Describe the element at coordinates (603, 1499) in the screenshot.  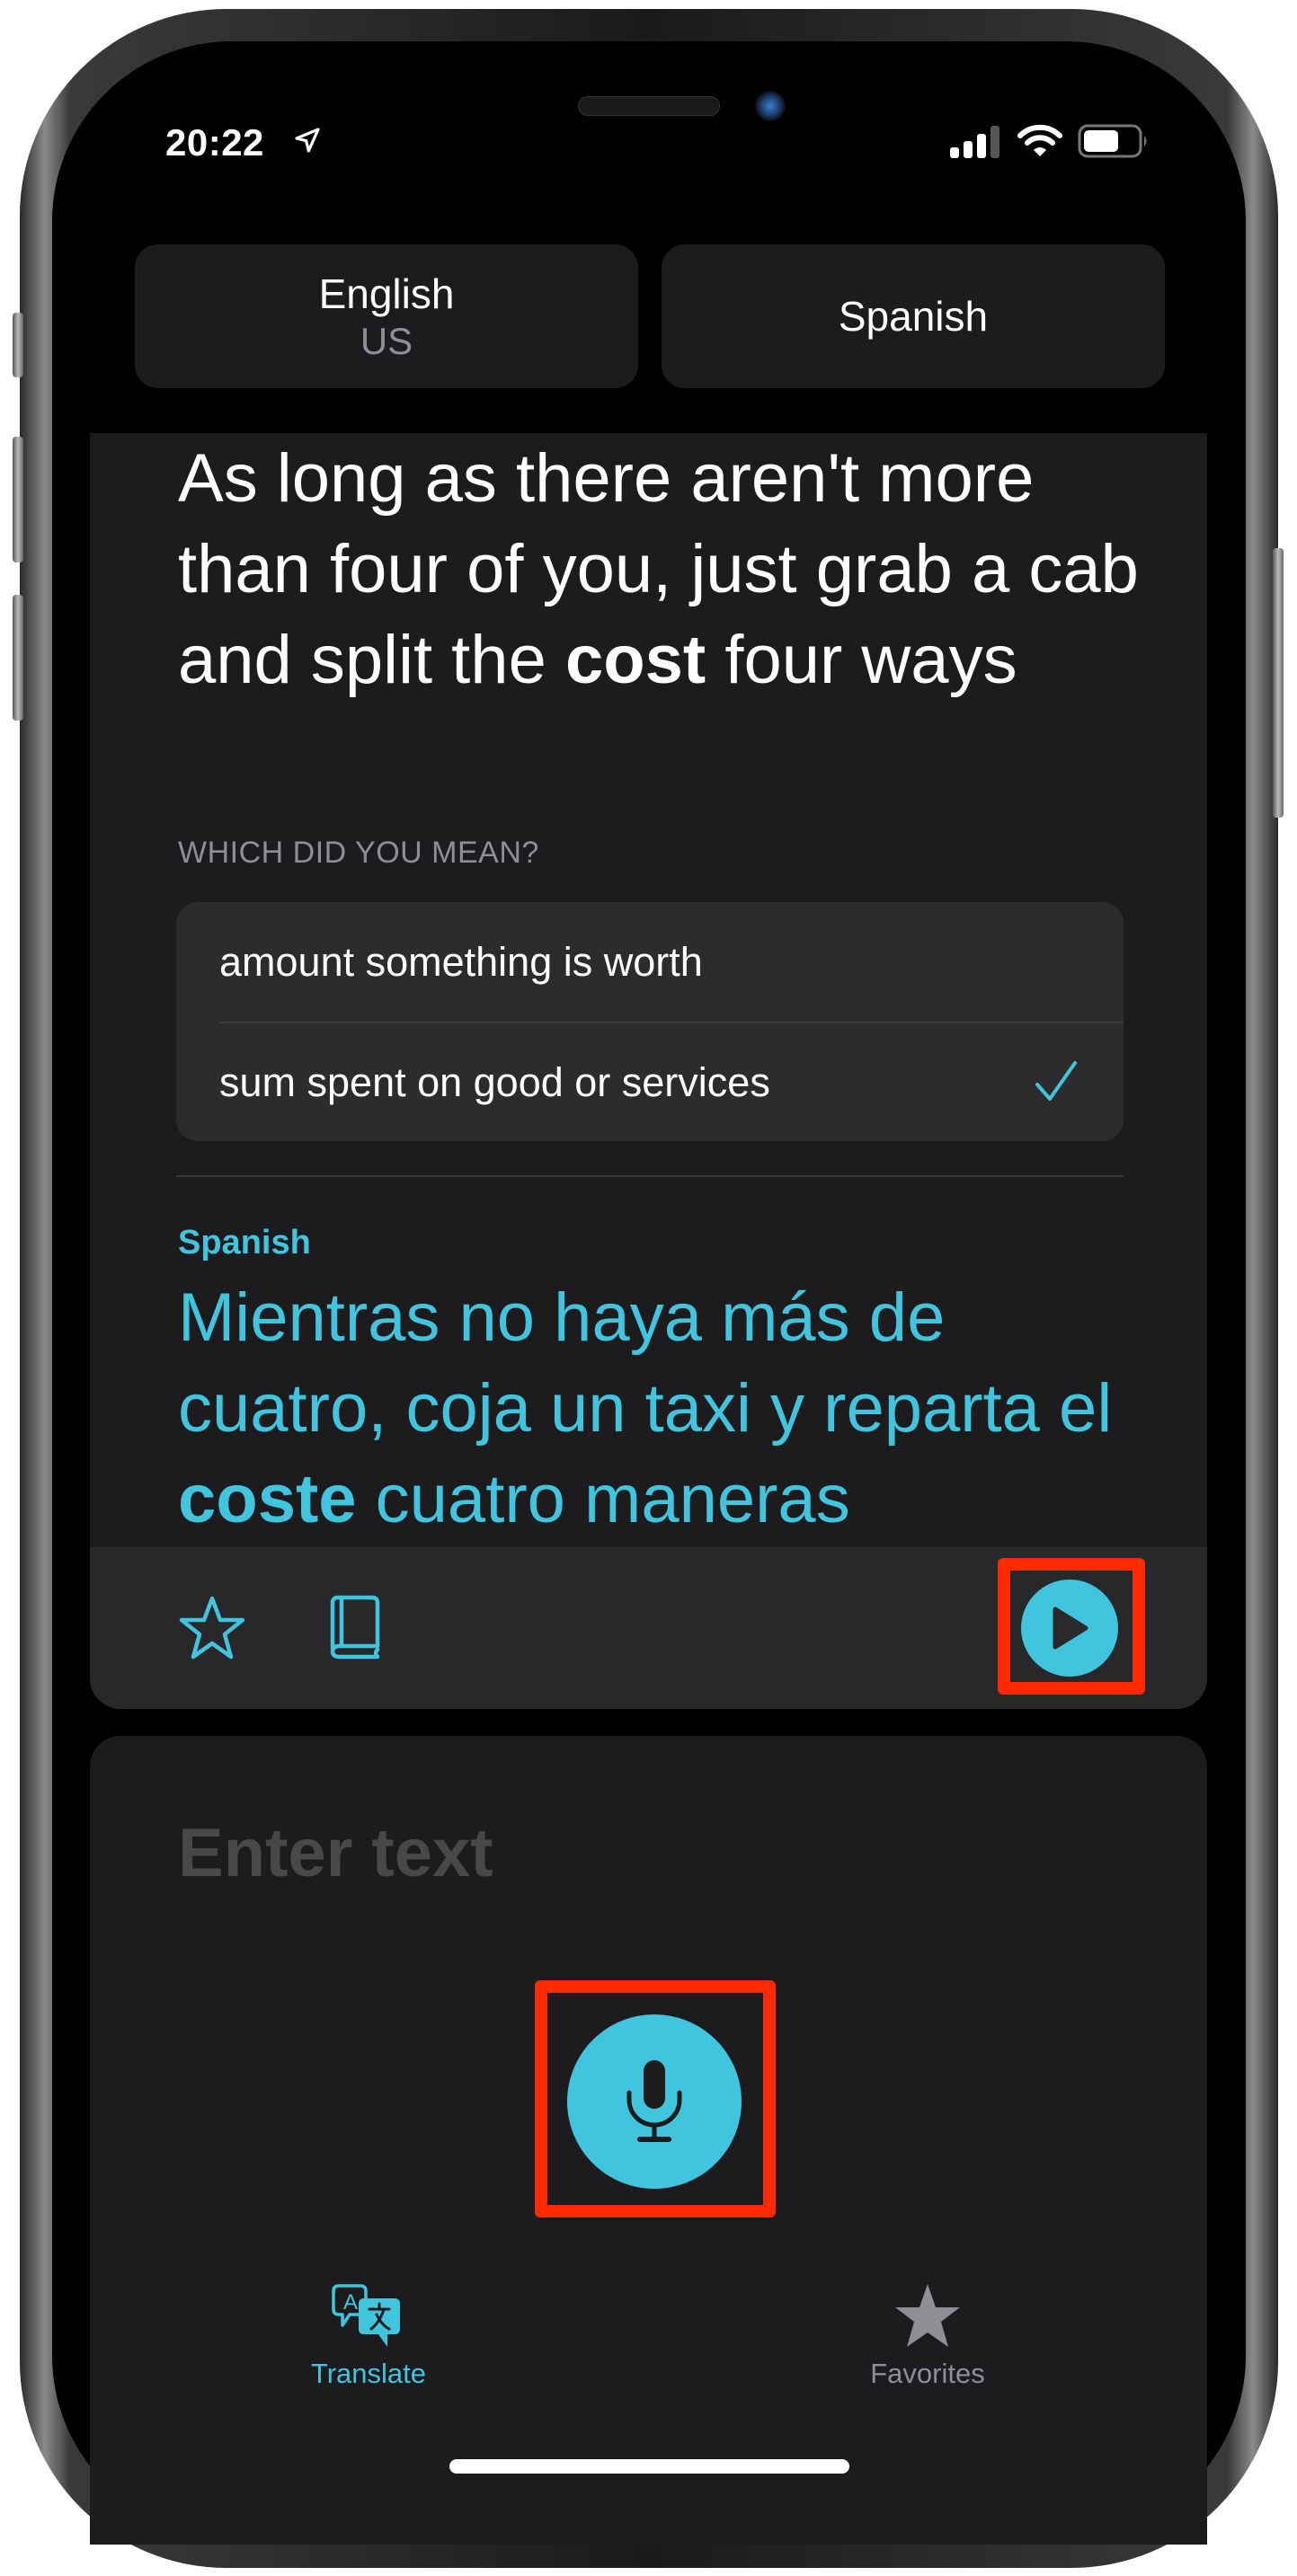
I see `target-text-part: cuatro maneras` at that location.